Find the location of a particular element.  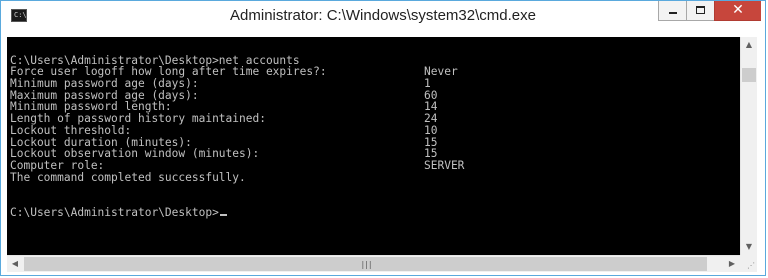

maximize-button is located at coordinates (700, 11).